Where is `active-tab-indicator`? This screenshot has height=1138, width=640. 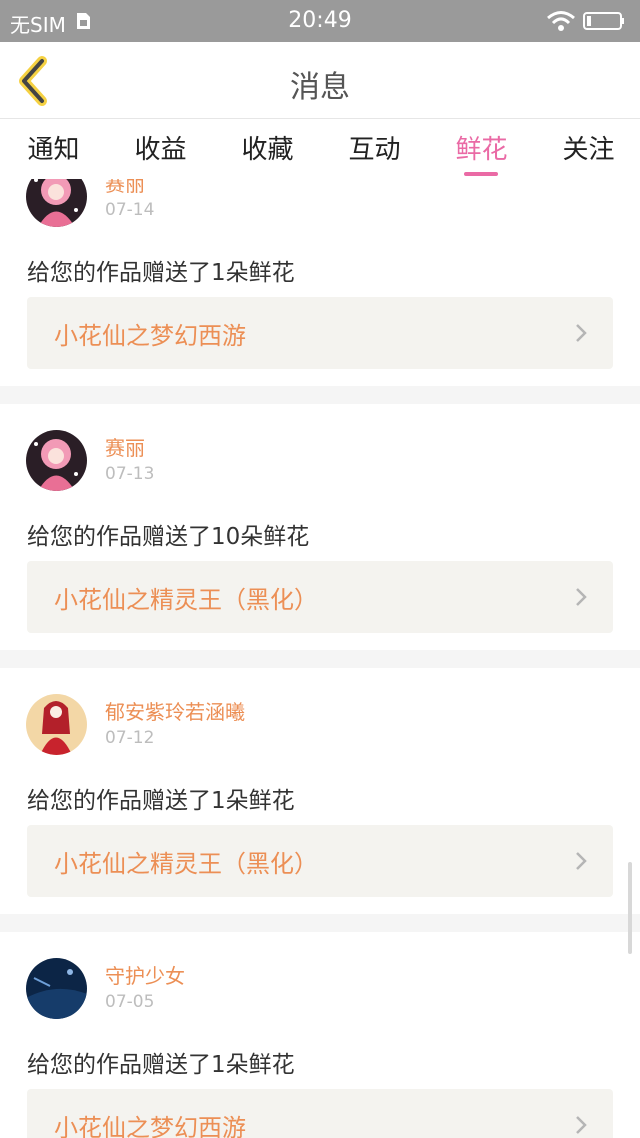 active-tab-indicator is located at coordinates (481, 174).